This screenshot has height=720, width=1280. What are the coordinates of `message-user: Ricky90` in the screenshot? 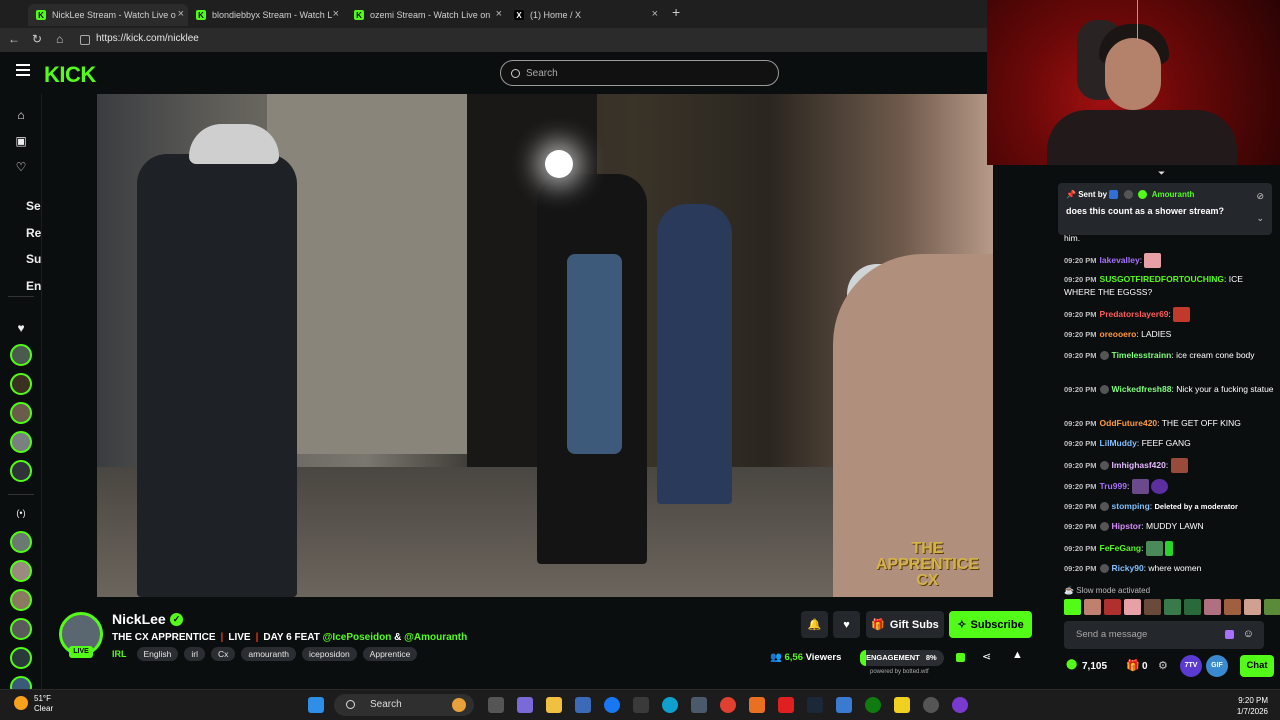 It's located at (1128, 568).